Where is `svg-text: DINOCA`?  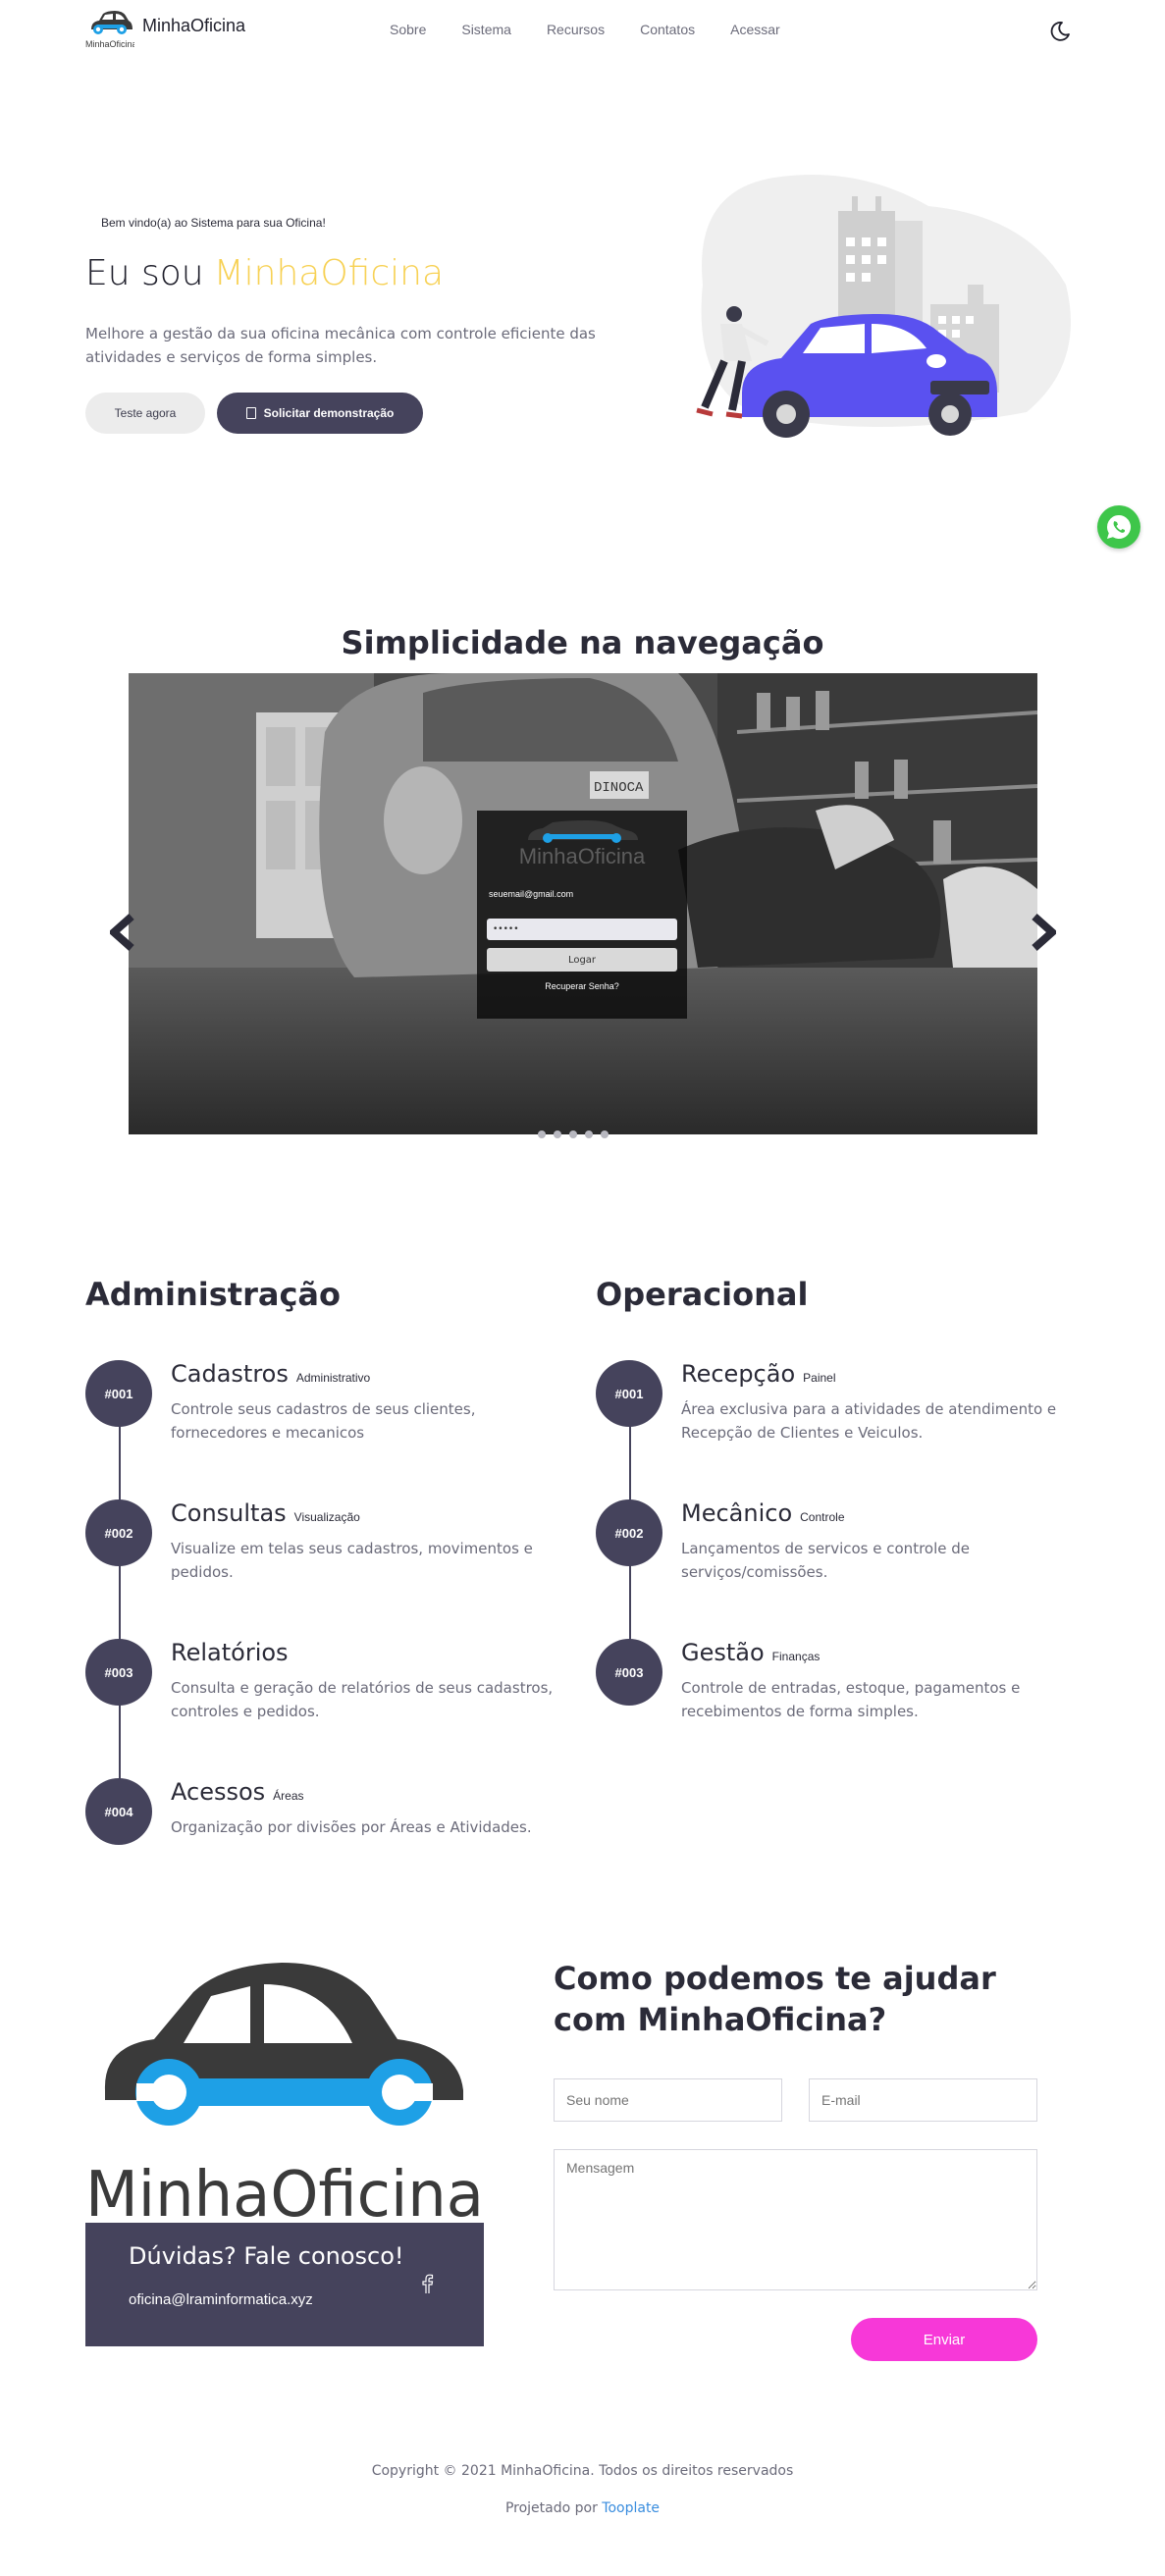
svg-text: DINOCA is located at coordinates (619, 788).